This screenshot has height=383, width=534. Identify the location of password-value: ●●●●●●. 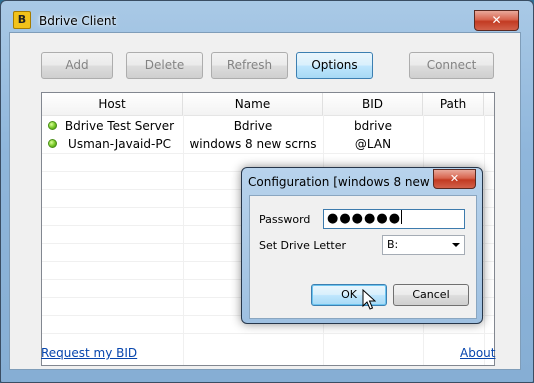
(364, 218).